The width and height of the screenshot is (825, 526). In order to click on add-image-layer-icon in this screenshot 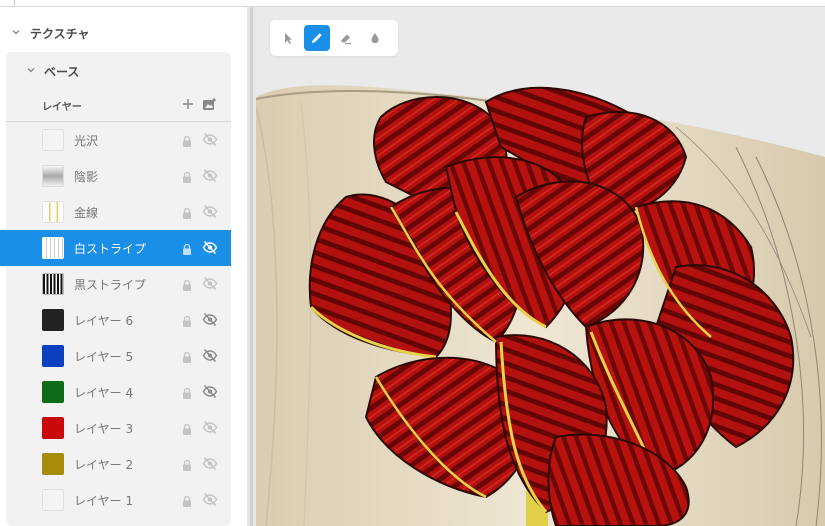, I will do `click(209, 103)`.